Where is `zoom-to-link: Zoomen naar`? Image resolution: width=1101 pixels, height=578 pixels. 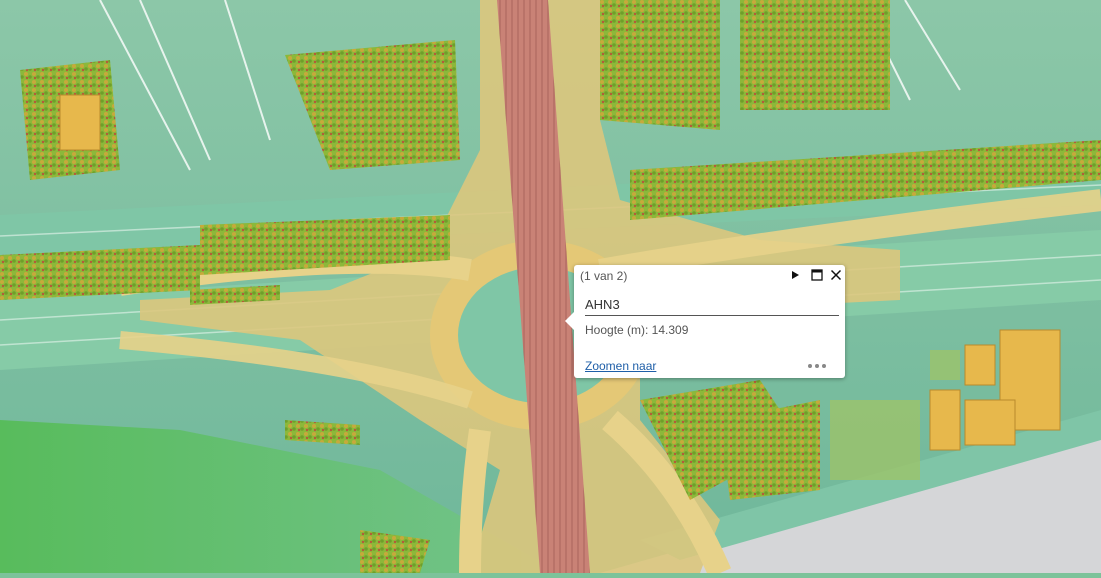 zoom-to-link: Zoomen naar is located at coordinates (620, 366).